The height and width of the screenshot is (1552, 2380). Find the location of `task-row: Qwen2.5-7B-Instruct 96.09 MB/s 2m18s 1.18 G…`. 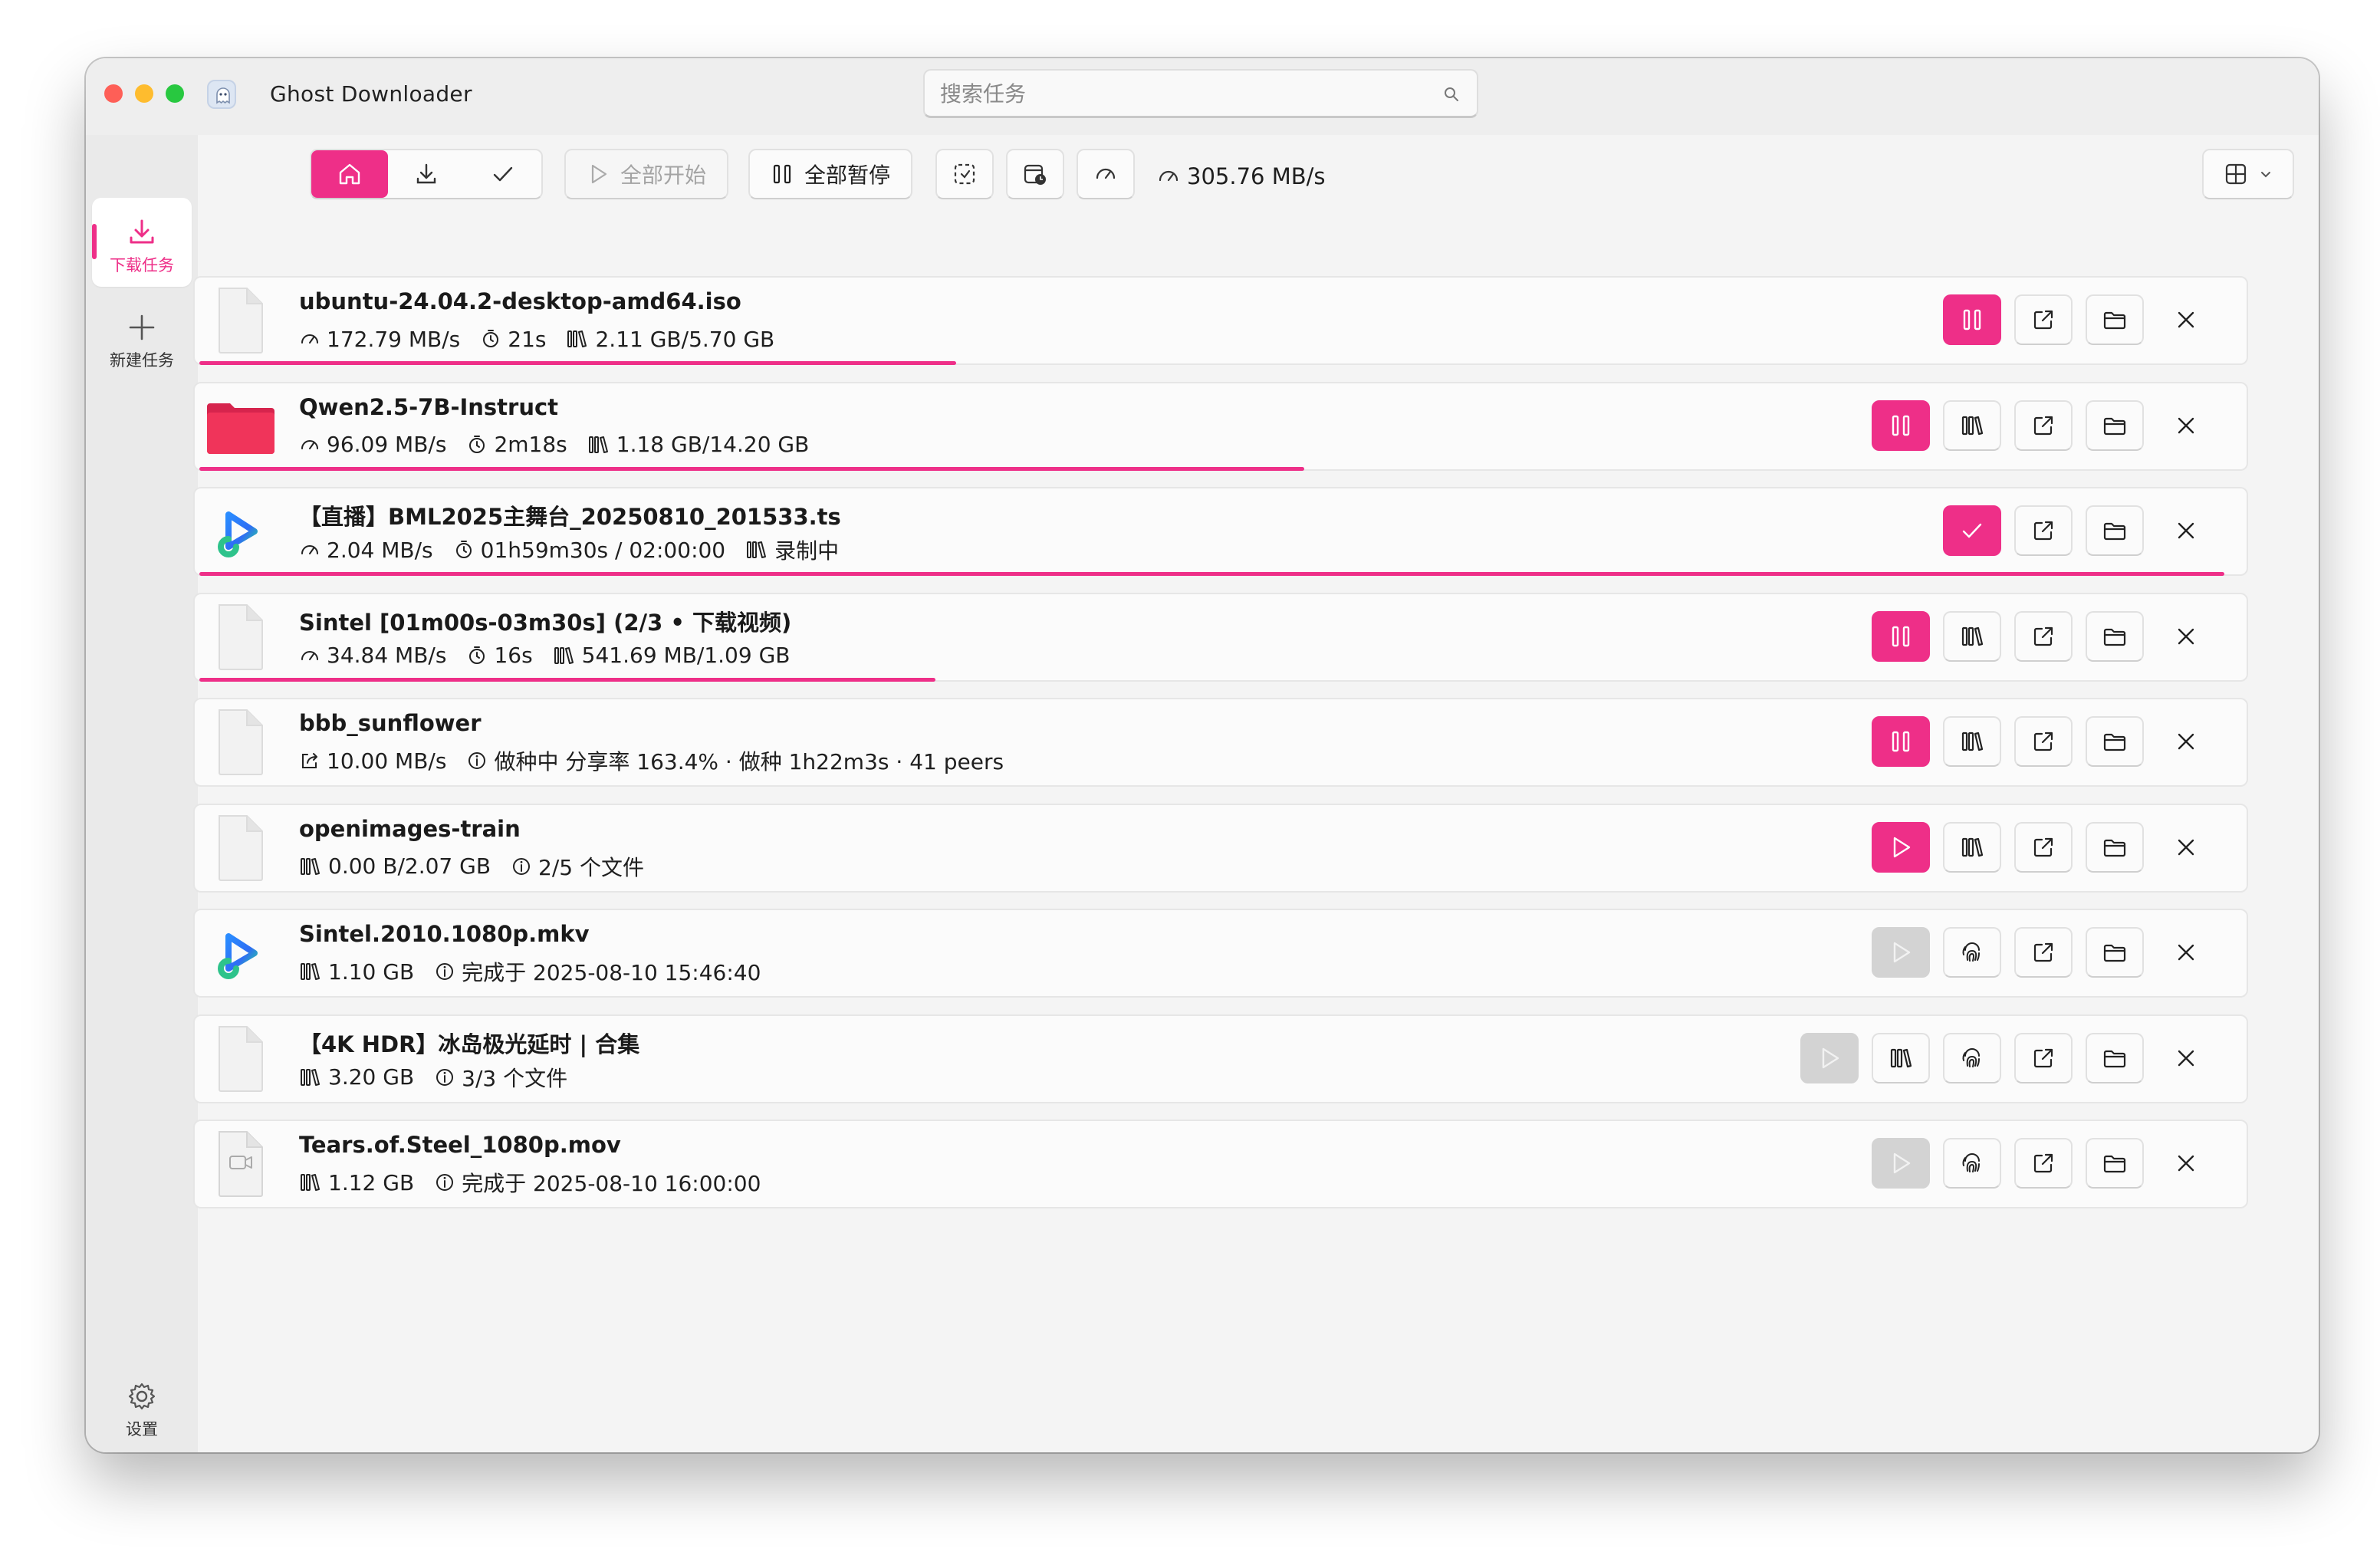

task-row: Qwen2.5-7B-Instruct 96.09 MB/s 2m18s 1.18 G… is located at coordinates (1221, 426).